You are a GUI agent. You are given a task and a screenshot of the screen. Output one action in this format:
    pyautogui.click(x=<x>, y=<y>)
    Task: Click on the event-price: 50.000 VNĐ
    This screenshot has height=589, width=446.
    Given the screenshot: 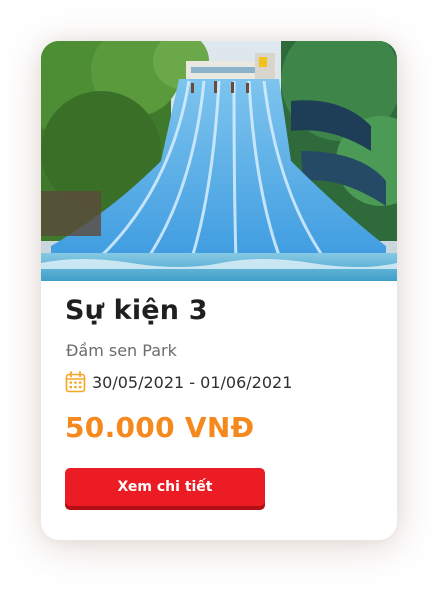 What is the action you would take?
    pyautogui.click(x=160, y=427)
    